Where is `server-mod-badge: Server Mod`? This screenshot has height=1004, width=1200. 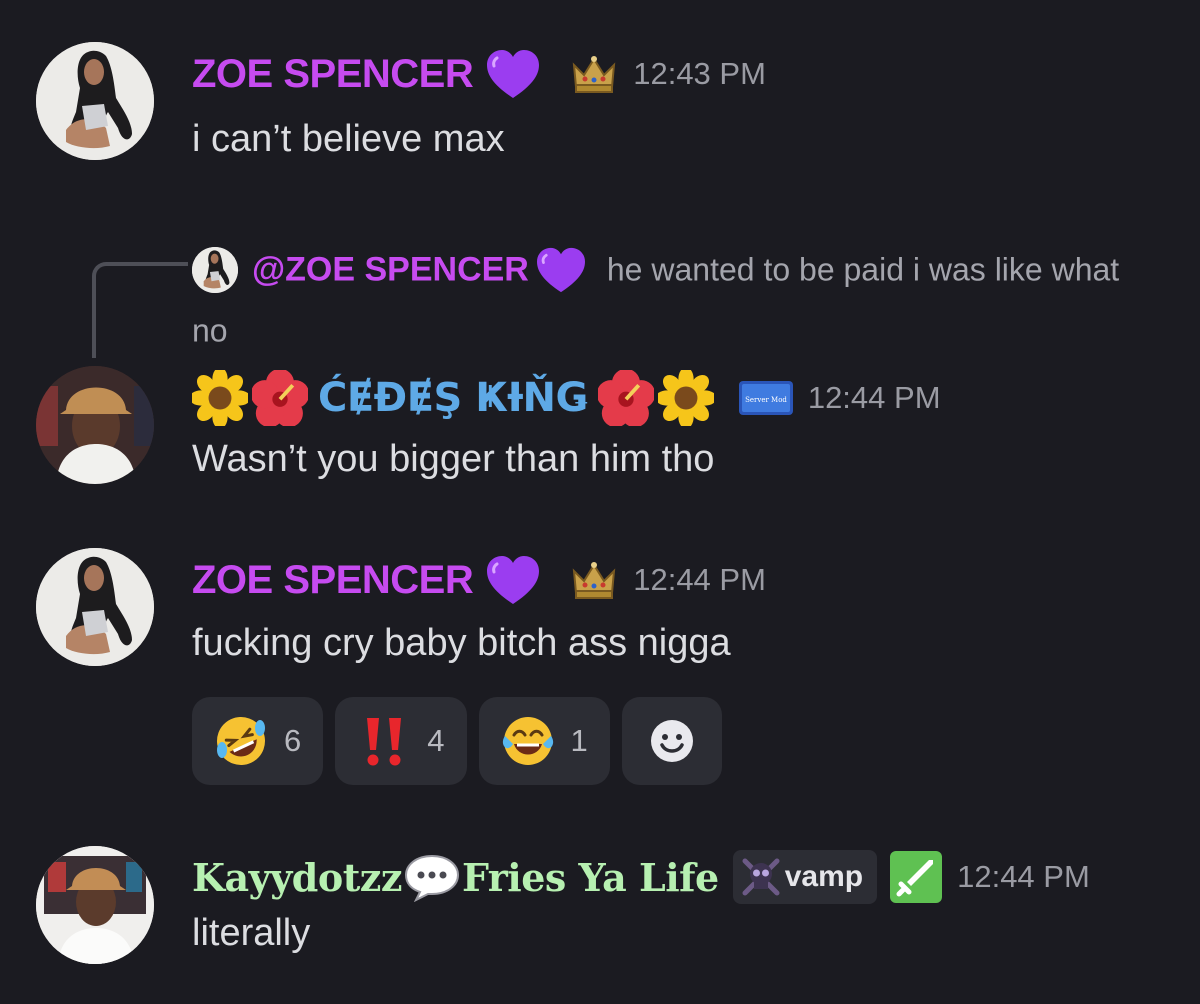 server-mod-badge: Server Mod is located at coordinates (765, 398).